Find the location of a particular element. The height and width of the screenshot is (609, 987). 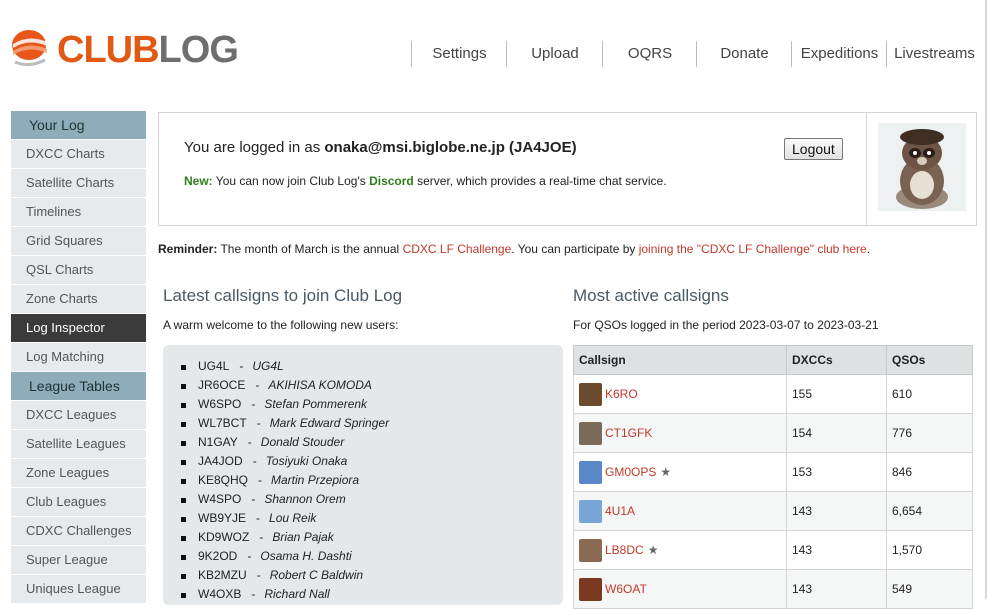

new-user-callsign: WB9YJE is located at coordinates (222, 518).